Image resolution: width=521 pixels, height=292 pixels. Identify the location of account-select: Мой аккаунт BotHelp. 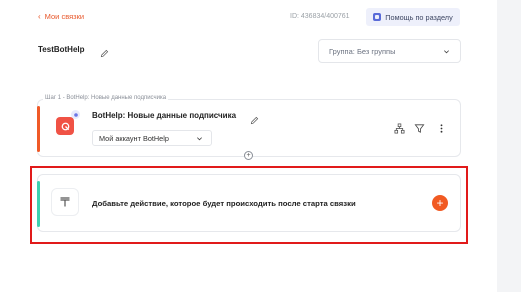
(152, 138).